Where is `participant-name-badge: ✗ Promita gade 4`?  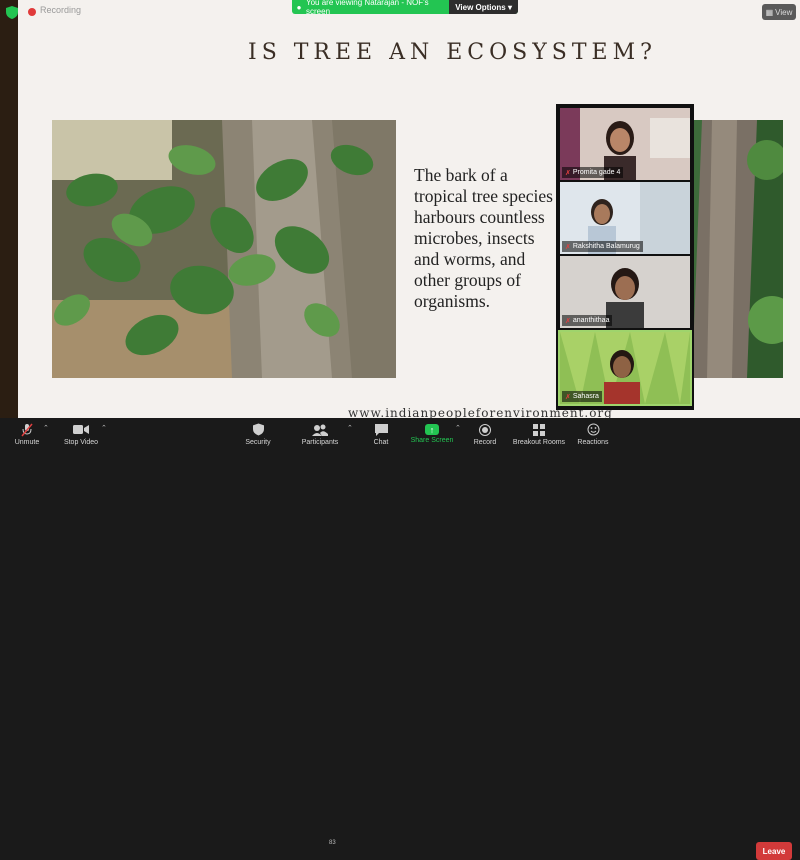
participant-name-badge: ✗ Promita gade 4 is located at coordinates (593, 172).